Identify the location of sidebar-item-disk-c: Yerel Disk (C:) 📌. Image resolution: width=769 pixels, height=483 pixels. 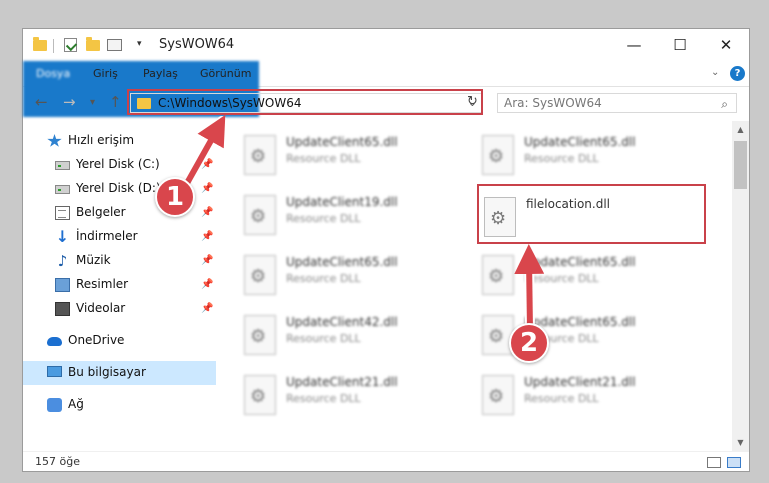
(119, 165).